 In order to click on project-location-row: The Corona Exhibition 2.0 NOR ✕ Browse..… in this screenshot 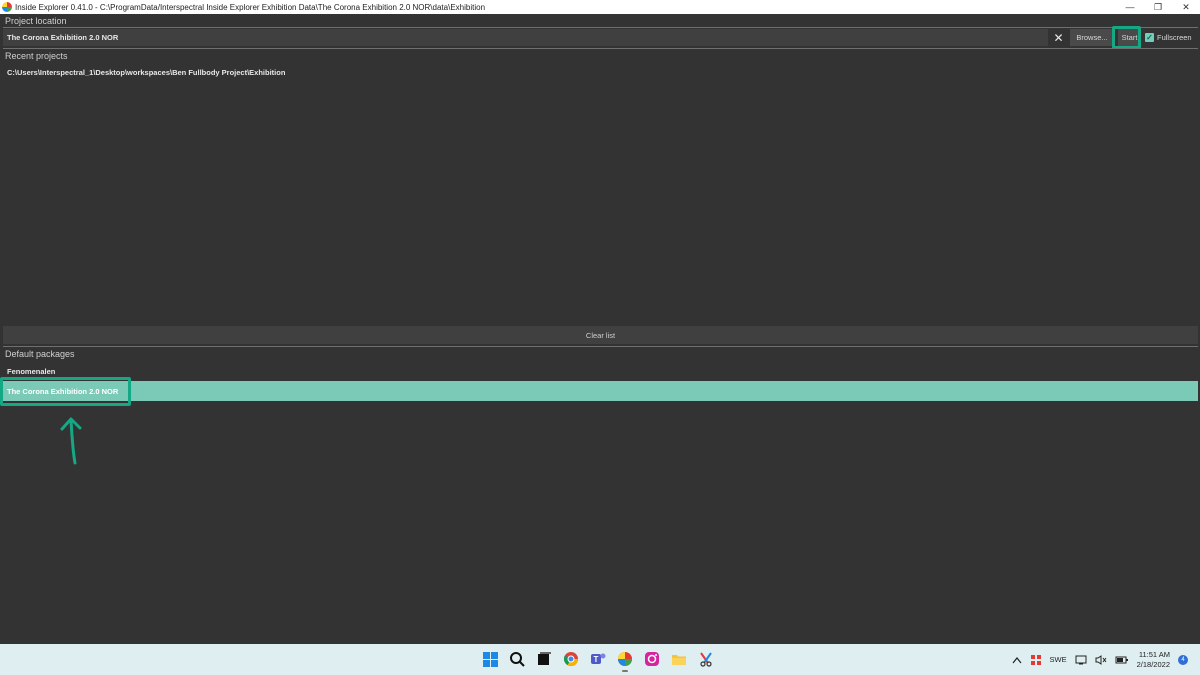, I will do `click(600, 37)`.